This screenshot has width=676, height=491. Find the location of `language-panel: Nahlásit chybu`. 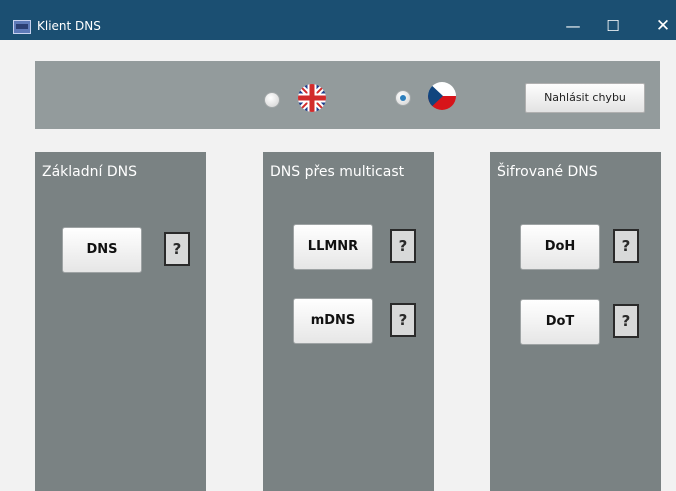

language-panel: Nahlásit chybu is located at coordinates (347, 95).